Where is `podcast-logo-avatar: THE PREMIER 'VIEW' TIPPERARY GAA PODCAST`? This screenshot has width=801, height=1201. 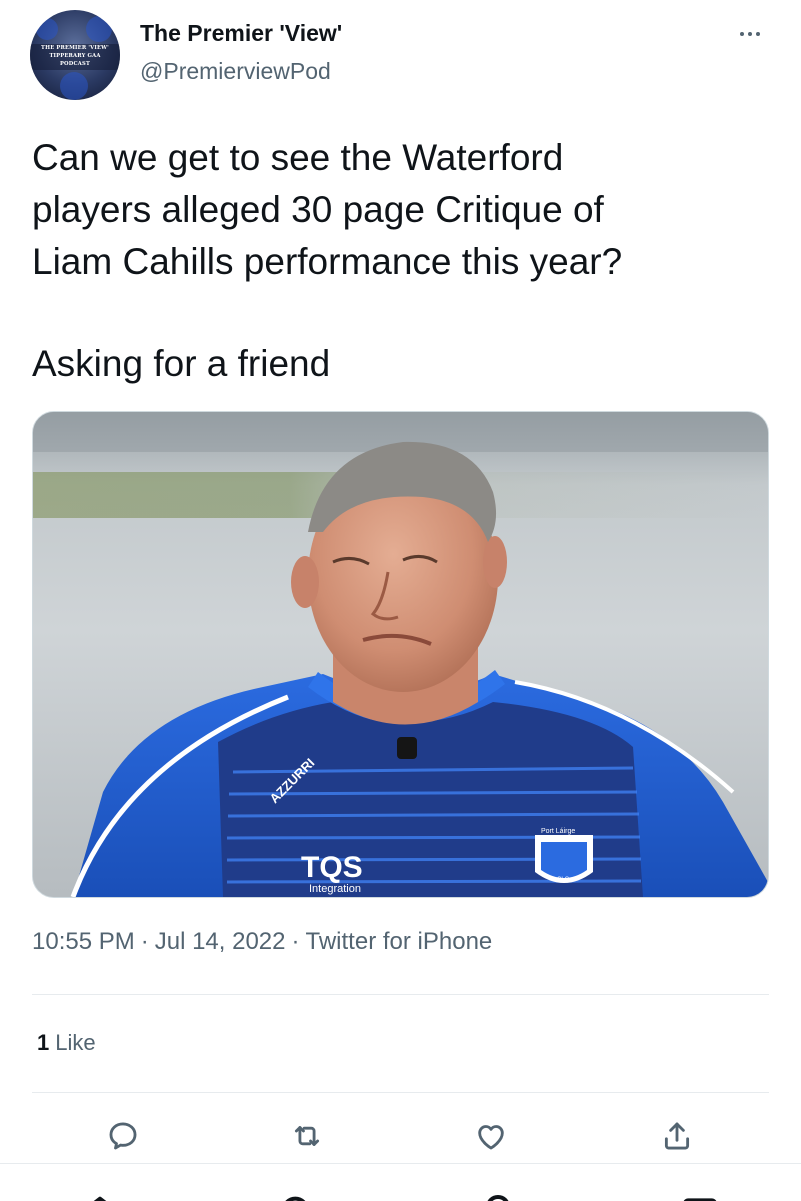
podcast-logo-avatar: THE PREMIER 'VIEW' TIPPERARY GAA PODCAST is located at coordinates (75, 55).